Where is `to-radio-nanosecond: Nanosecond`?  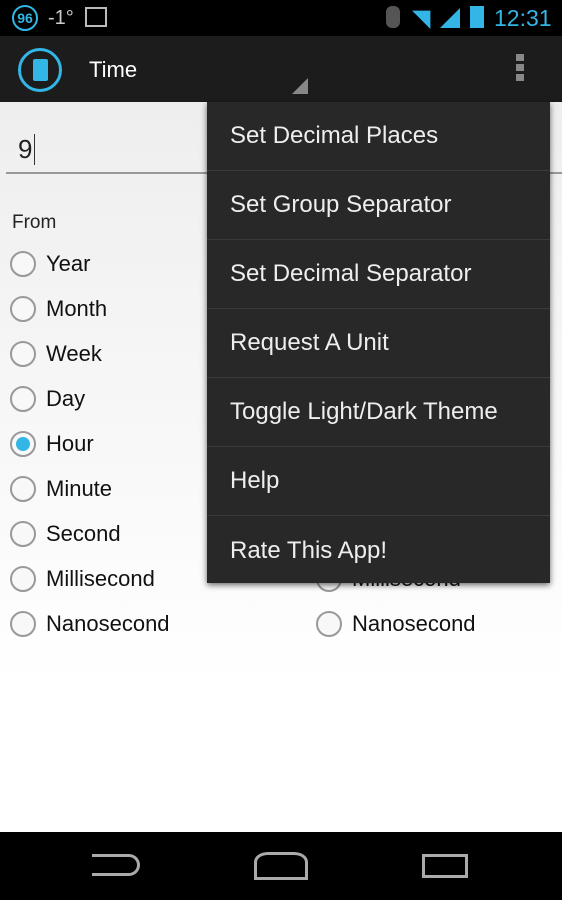 to-radio-nanosecond: Nanosecond is located at coordinates (396, 624).